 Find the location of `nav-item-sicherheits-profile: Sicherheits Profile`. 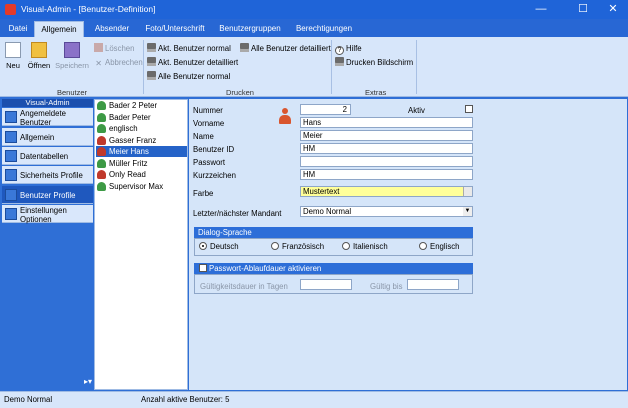

nav-item-sicherheits-profile: Sicherheits Profile is located at coordinates (47, 175).